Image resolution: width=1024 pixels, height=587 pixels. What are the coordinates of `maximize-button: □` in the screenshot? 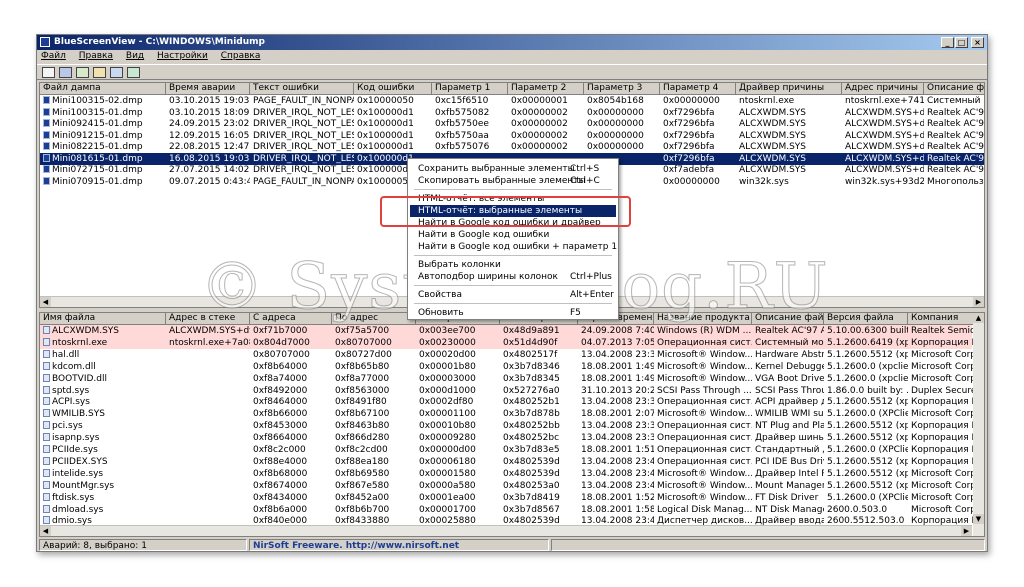 It's located at (961, 42).